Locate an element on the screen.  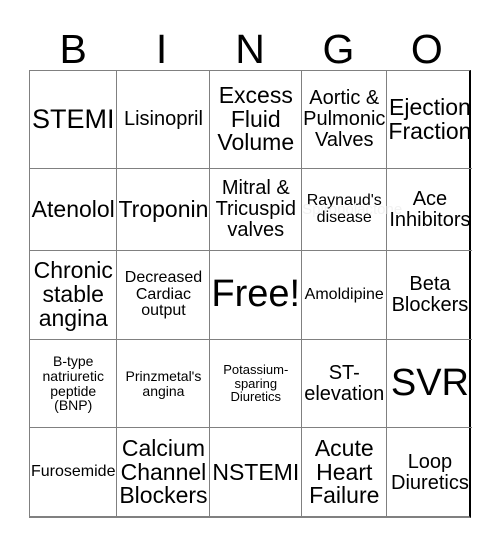
bingo-cell: Chronic stable angina is located at coordinates (74, 295).